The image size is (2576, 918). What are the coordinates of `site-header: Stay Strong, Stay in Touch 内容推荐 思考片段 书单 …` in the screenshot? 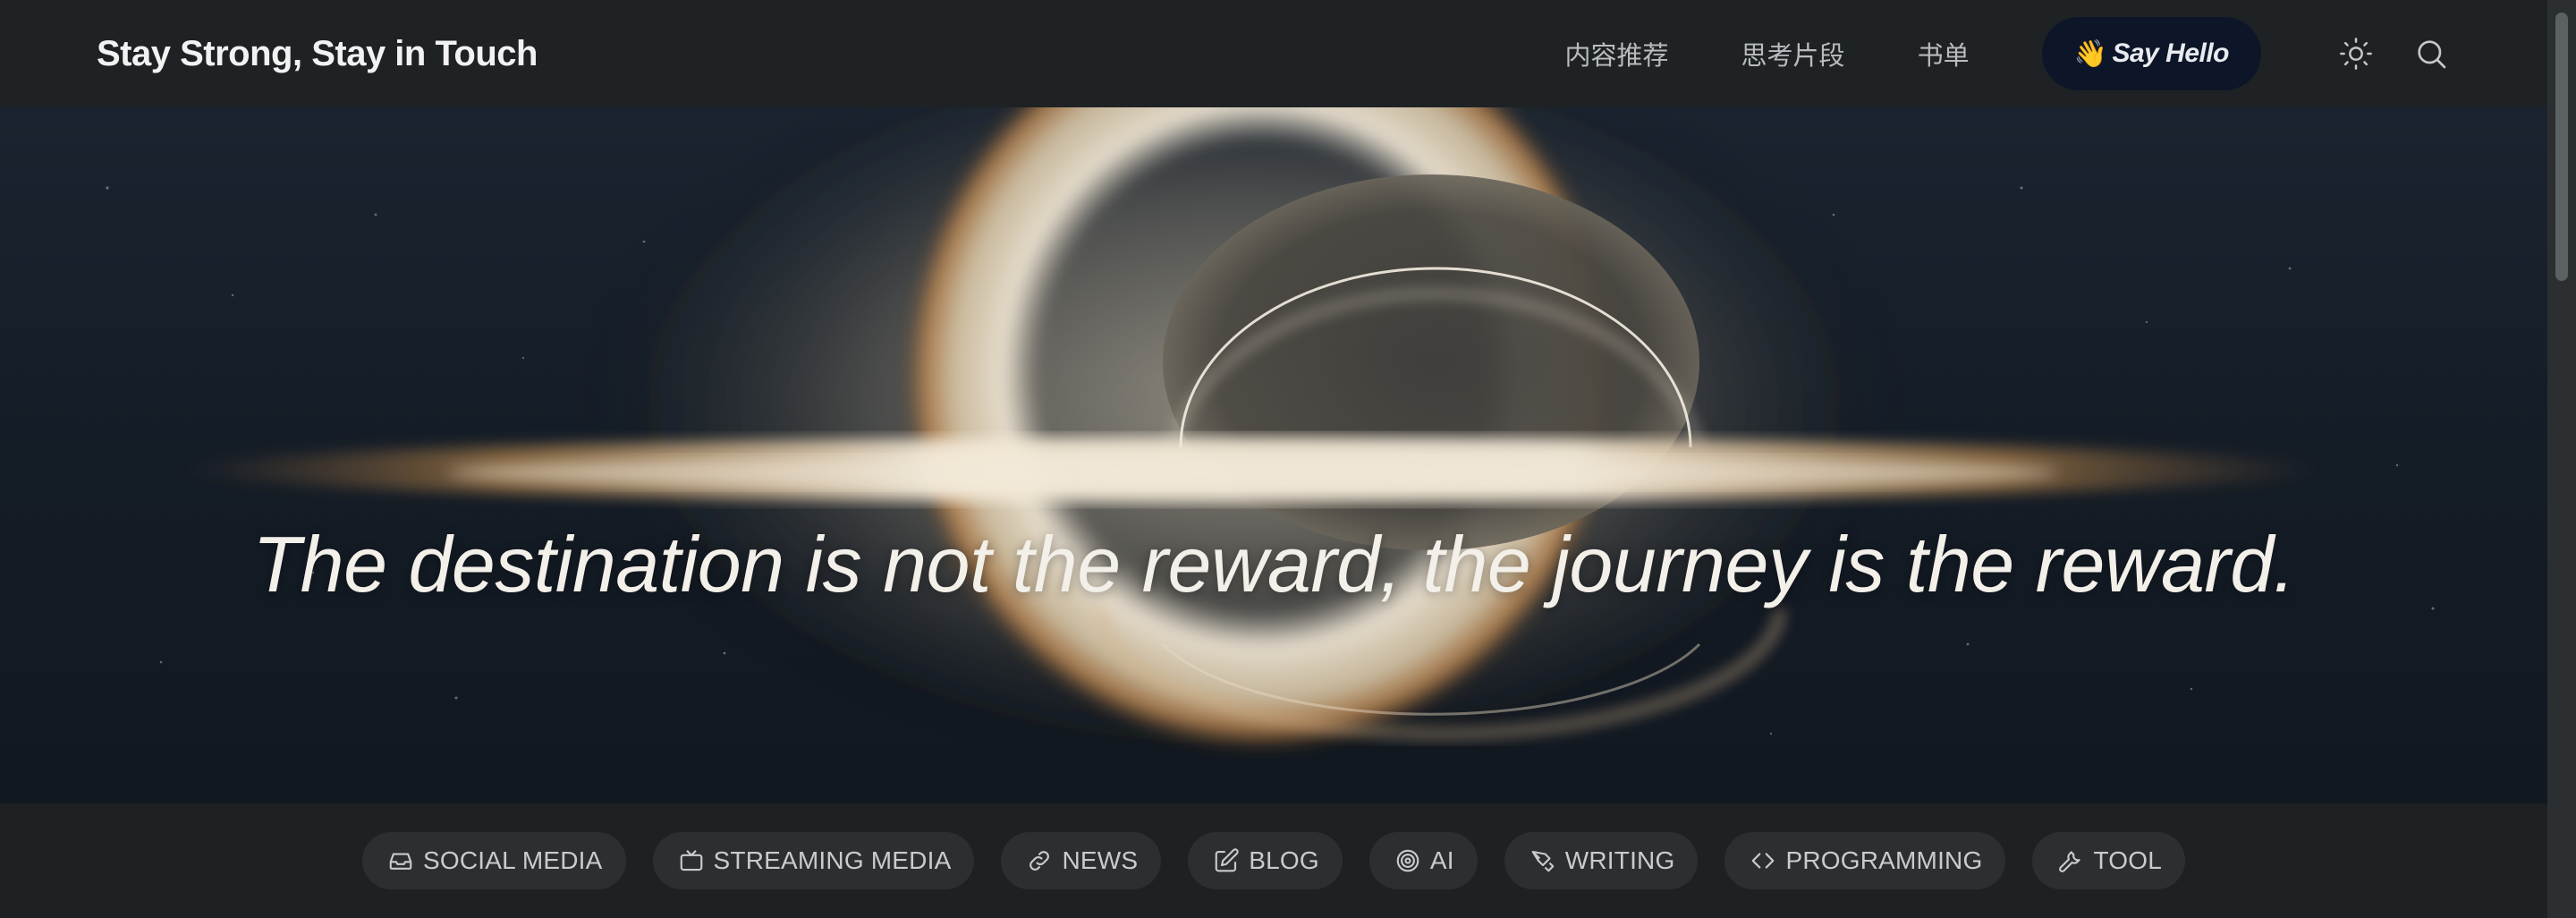 It's located at (1273, 53).